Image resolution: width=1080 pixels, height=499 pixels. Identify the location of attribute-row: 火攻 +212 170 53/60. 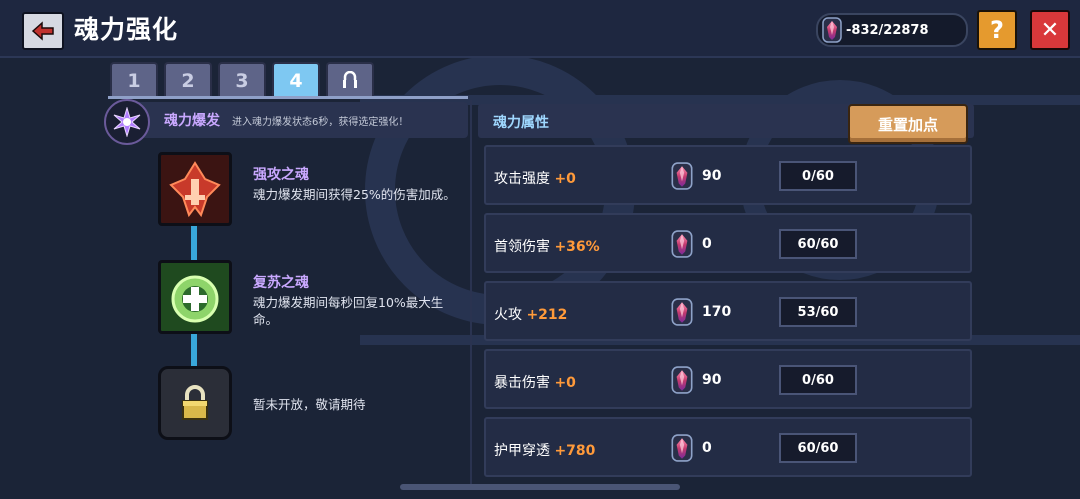
(728, 311).